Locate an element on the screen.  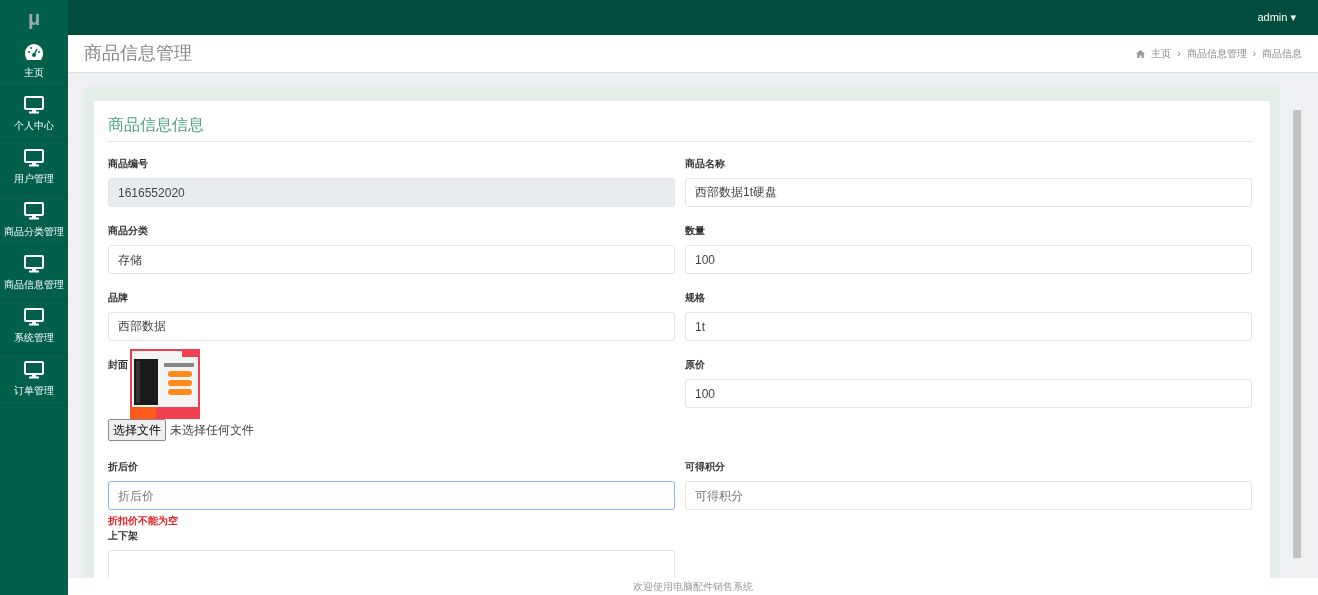
field-label: 品牌 is located at coordinates (118, 298).